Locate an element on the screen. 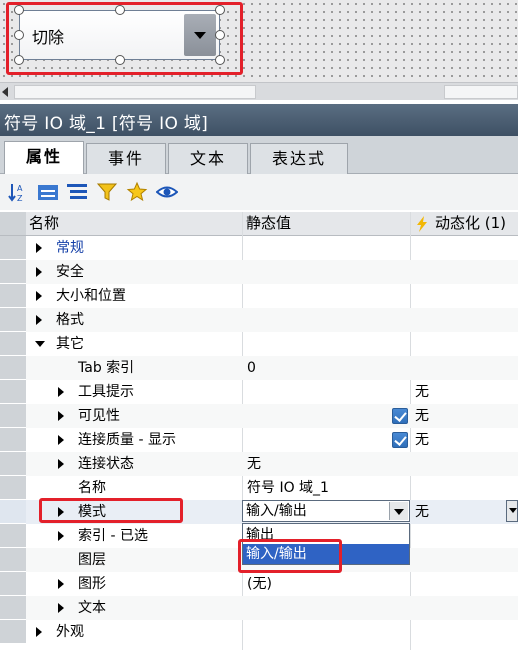 This screenshot has height=650, width=518. scroll-left-icon is located at coordinates (5, 92).